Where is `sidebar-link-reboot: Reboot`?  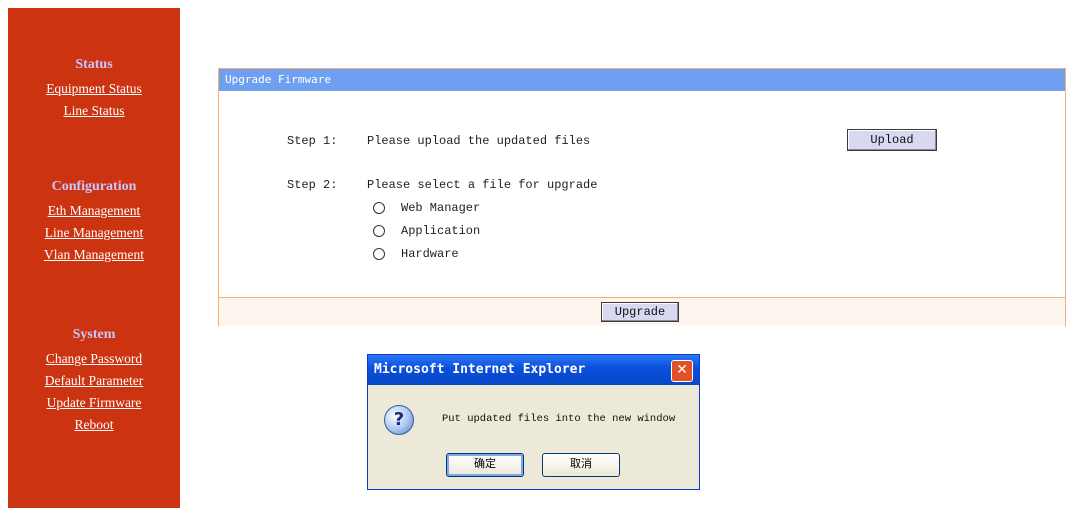
sidebar-link-reboot: Reboot is located at coordinates (94, 425).